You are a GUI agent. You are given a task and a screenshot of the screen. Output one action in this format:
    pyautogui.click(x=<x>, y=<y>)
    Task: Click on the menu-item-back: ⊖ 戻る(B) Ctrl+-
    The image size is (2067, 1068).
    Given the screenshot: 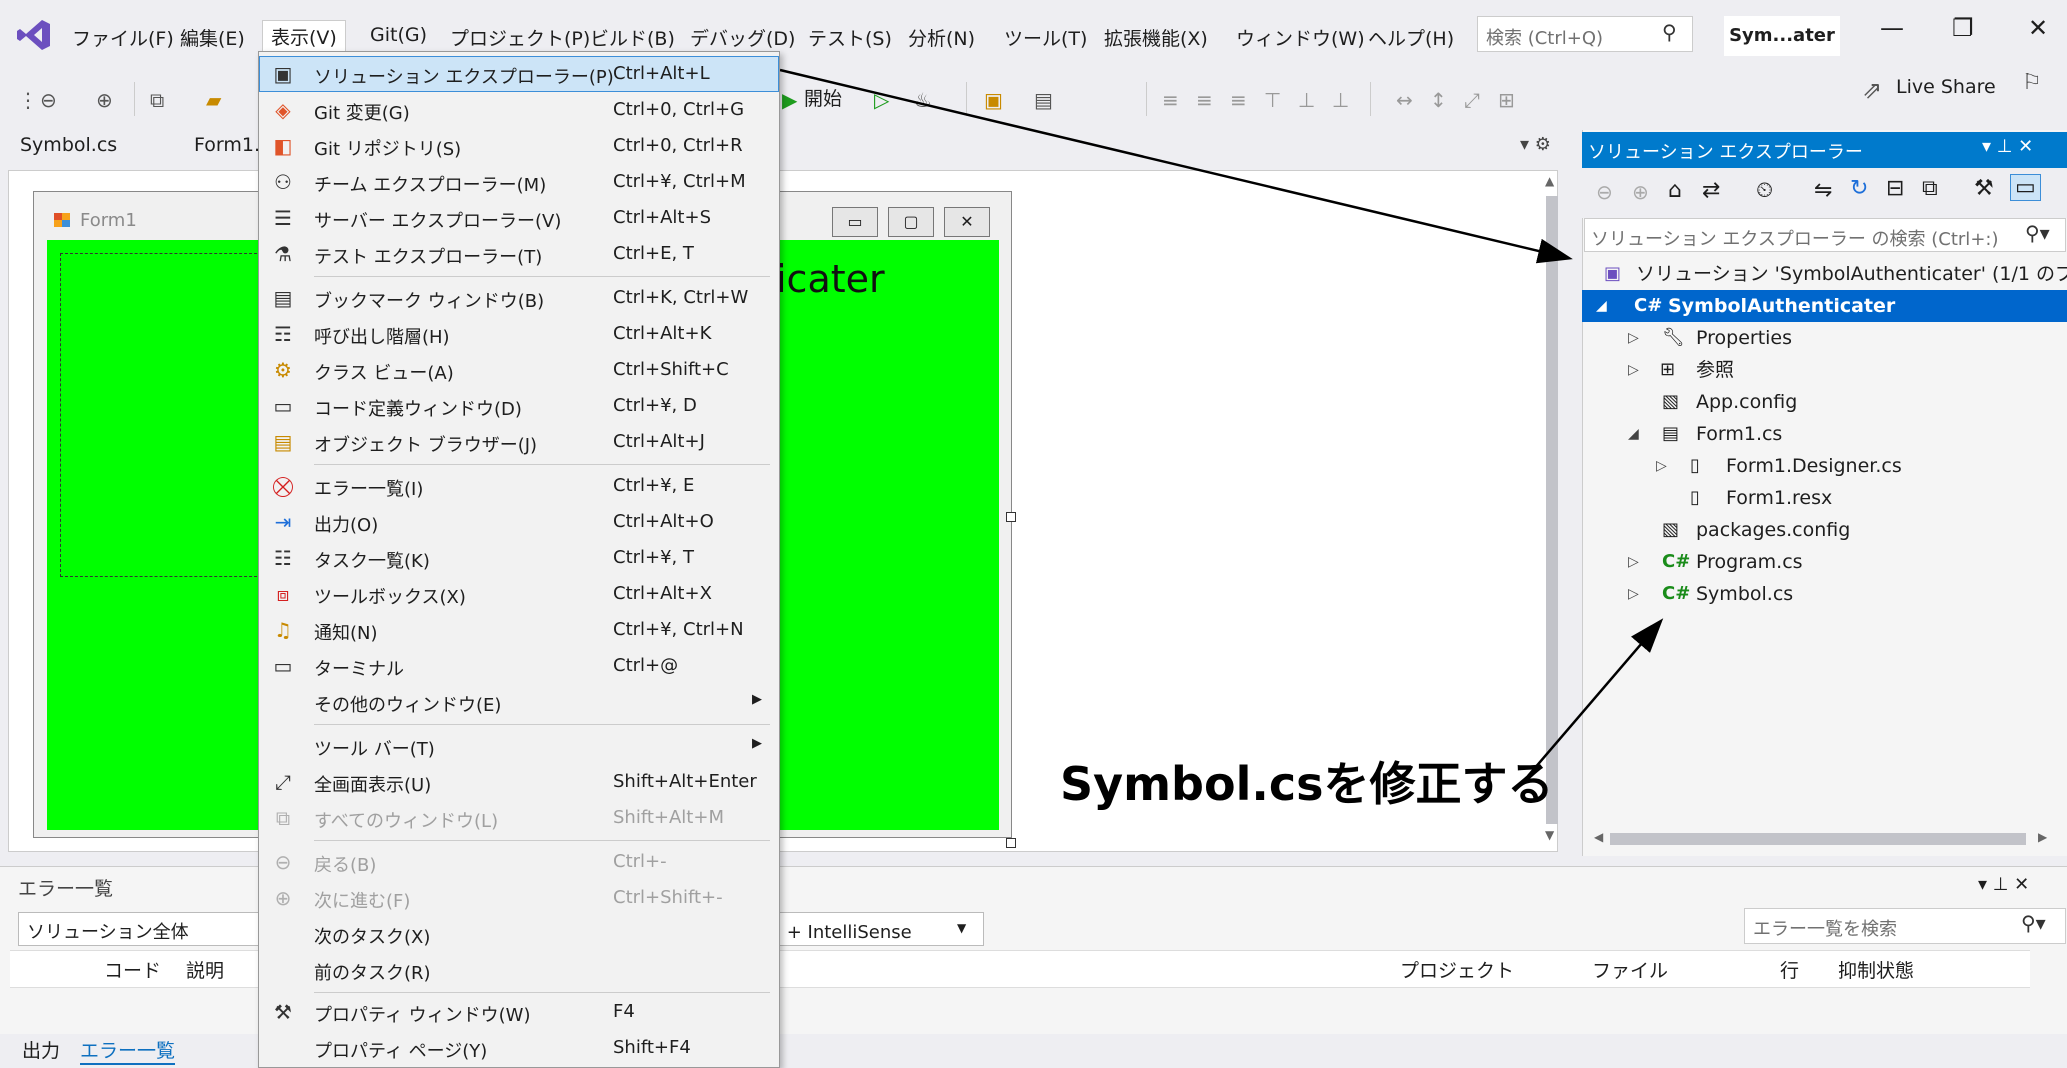 What is the action you would take?
    pyautogui.click(x=519, y=862)
    